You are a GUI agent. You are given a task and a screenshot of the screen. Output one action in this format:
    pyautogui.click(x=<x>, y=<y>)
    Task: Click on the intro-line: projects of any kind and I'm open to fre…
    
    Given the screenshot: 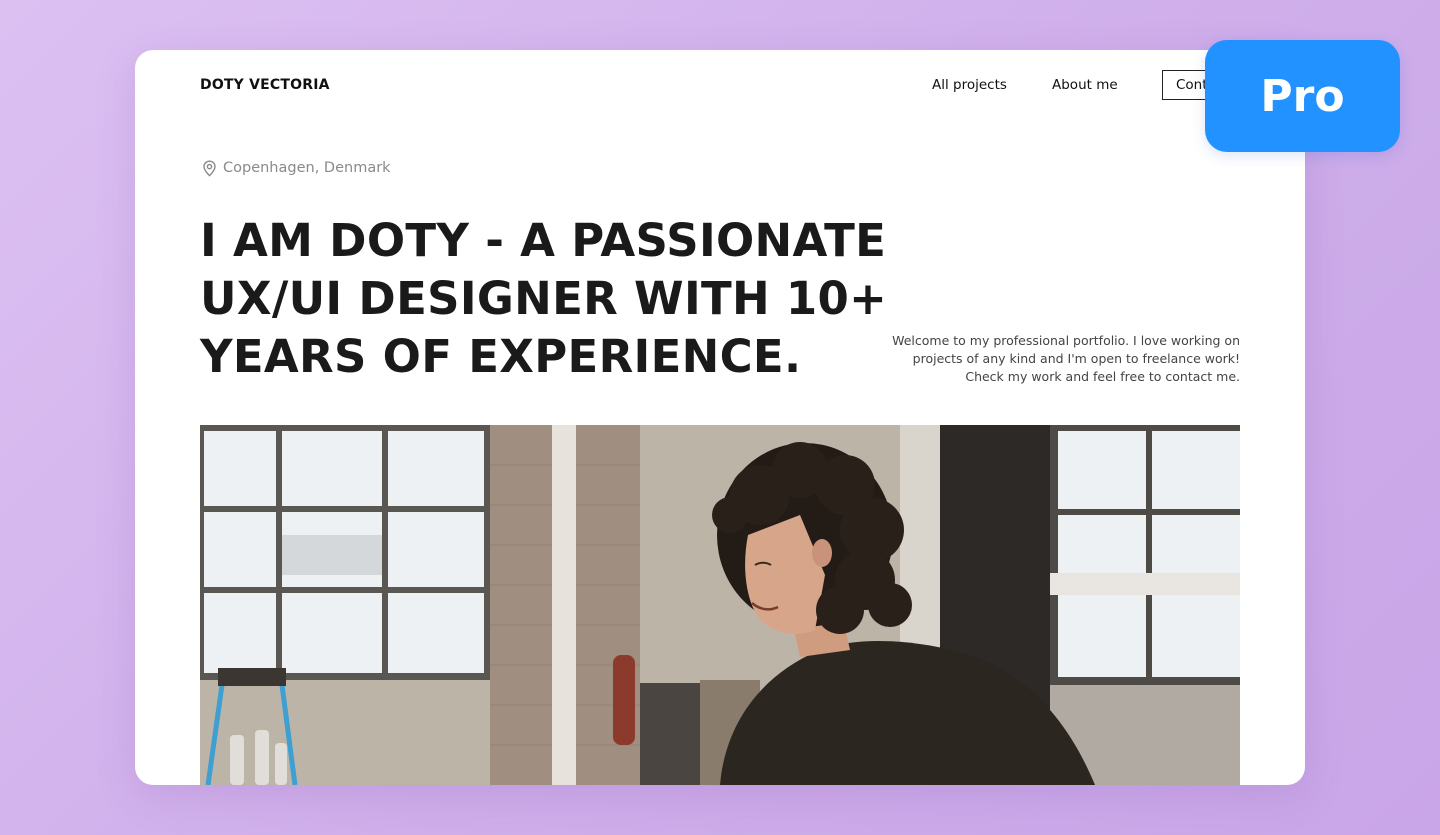 What is the action you would take?
    pyautogui.click(x=1076, y=358)
    